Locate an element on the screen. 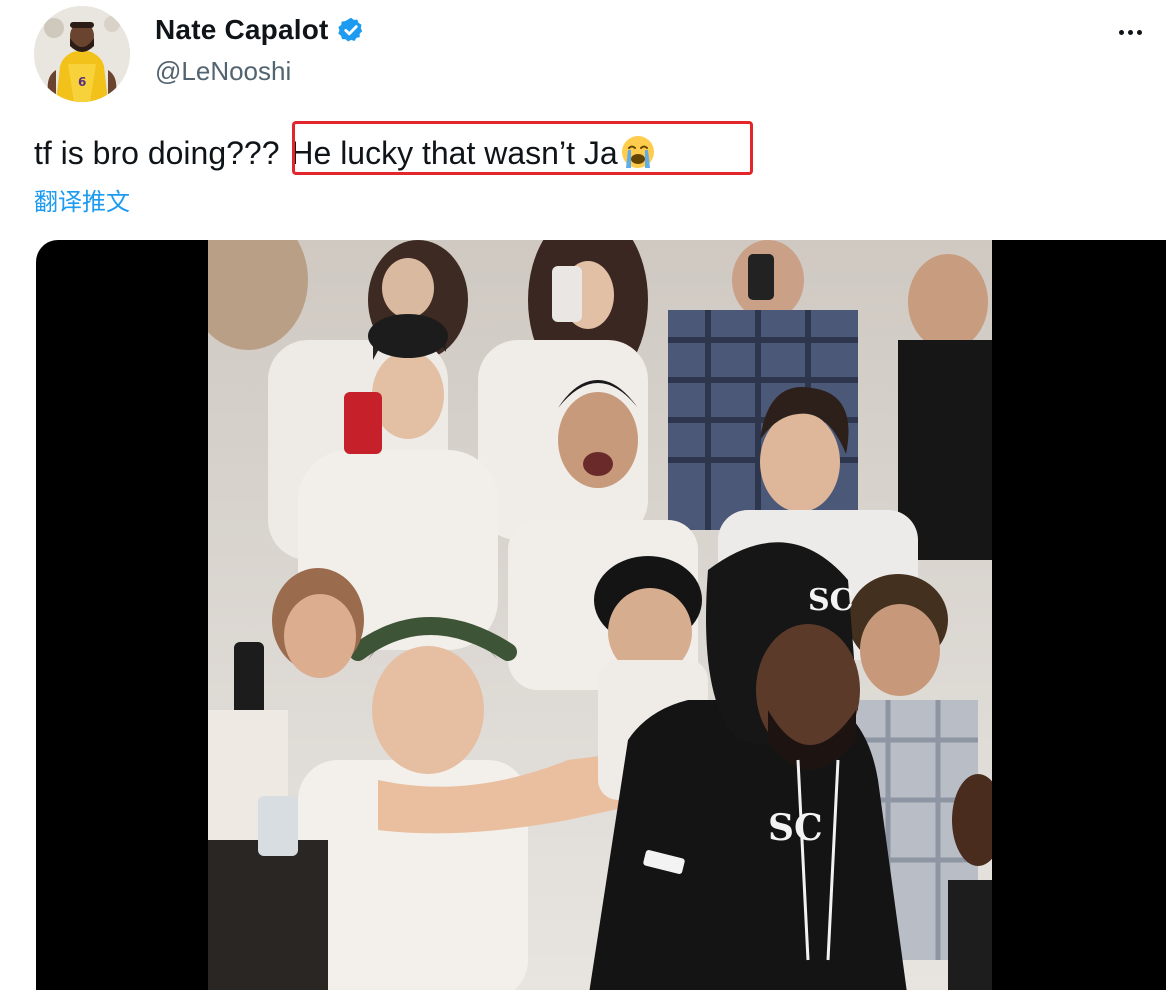 This screenshot has height=990, width=1166. author-avatar: 6 is located at coordinates (82, 54).